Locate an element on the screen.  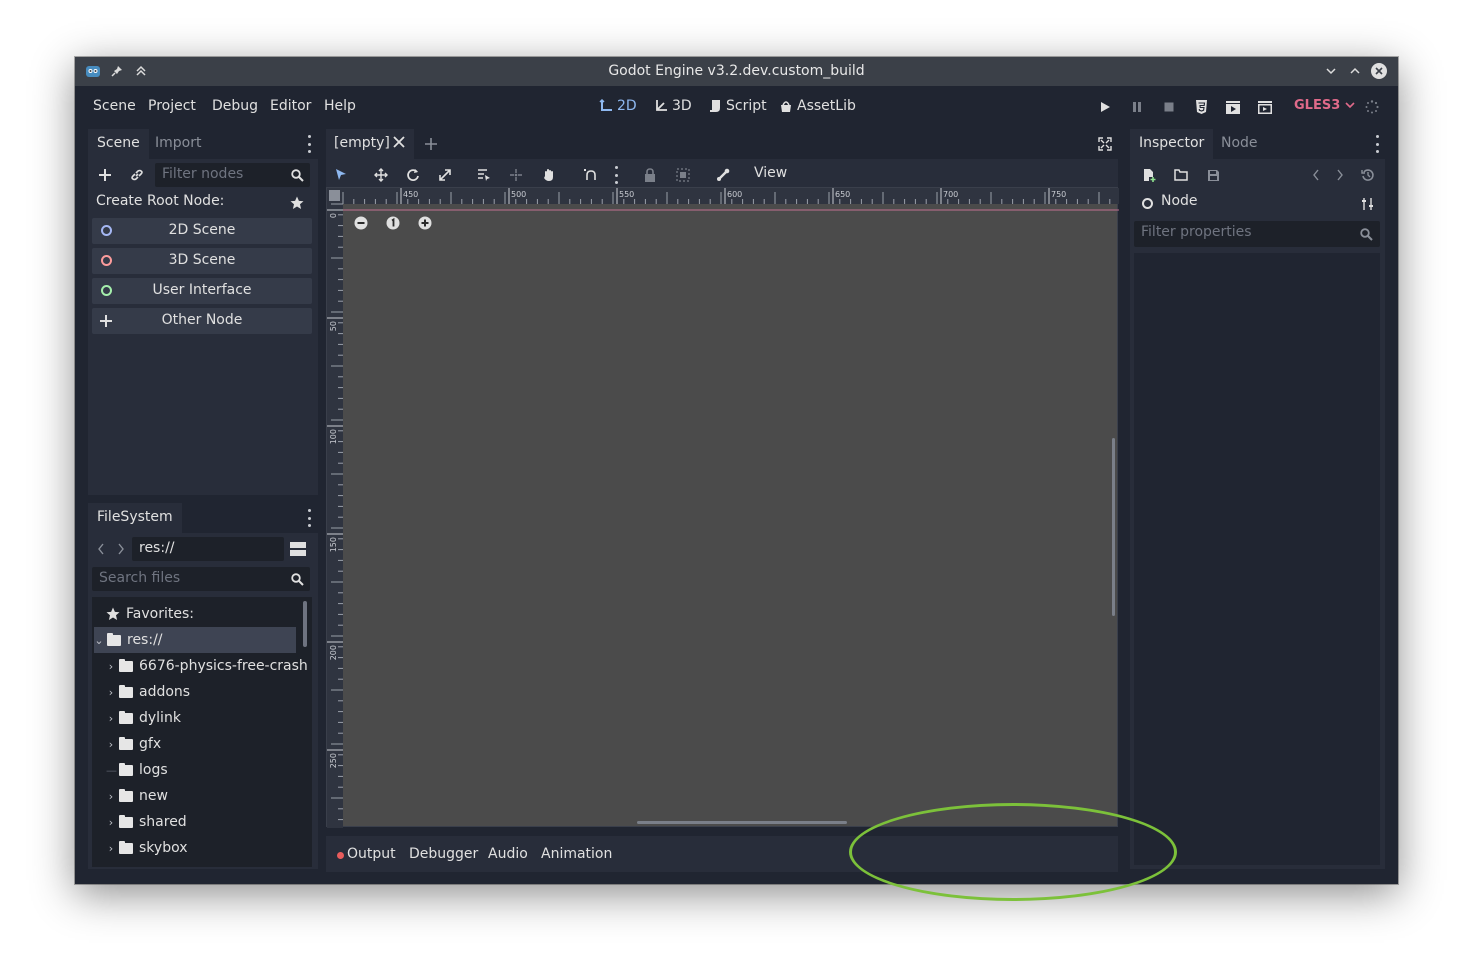
list-item: — logs is located at coordinates (137, 770).